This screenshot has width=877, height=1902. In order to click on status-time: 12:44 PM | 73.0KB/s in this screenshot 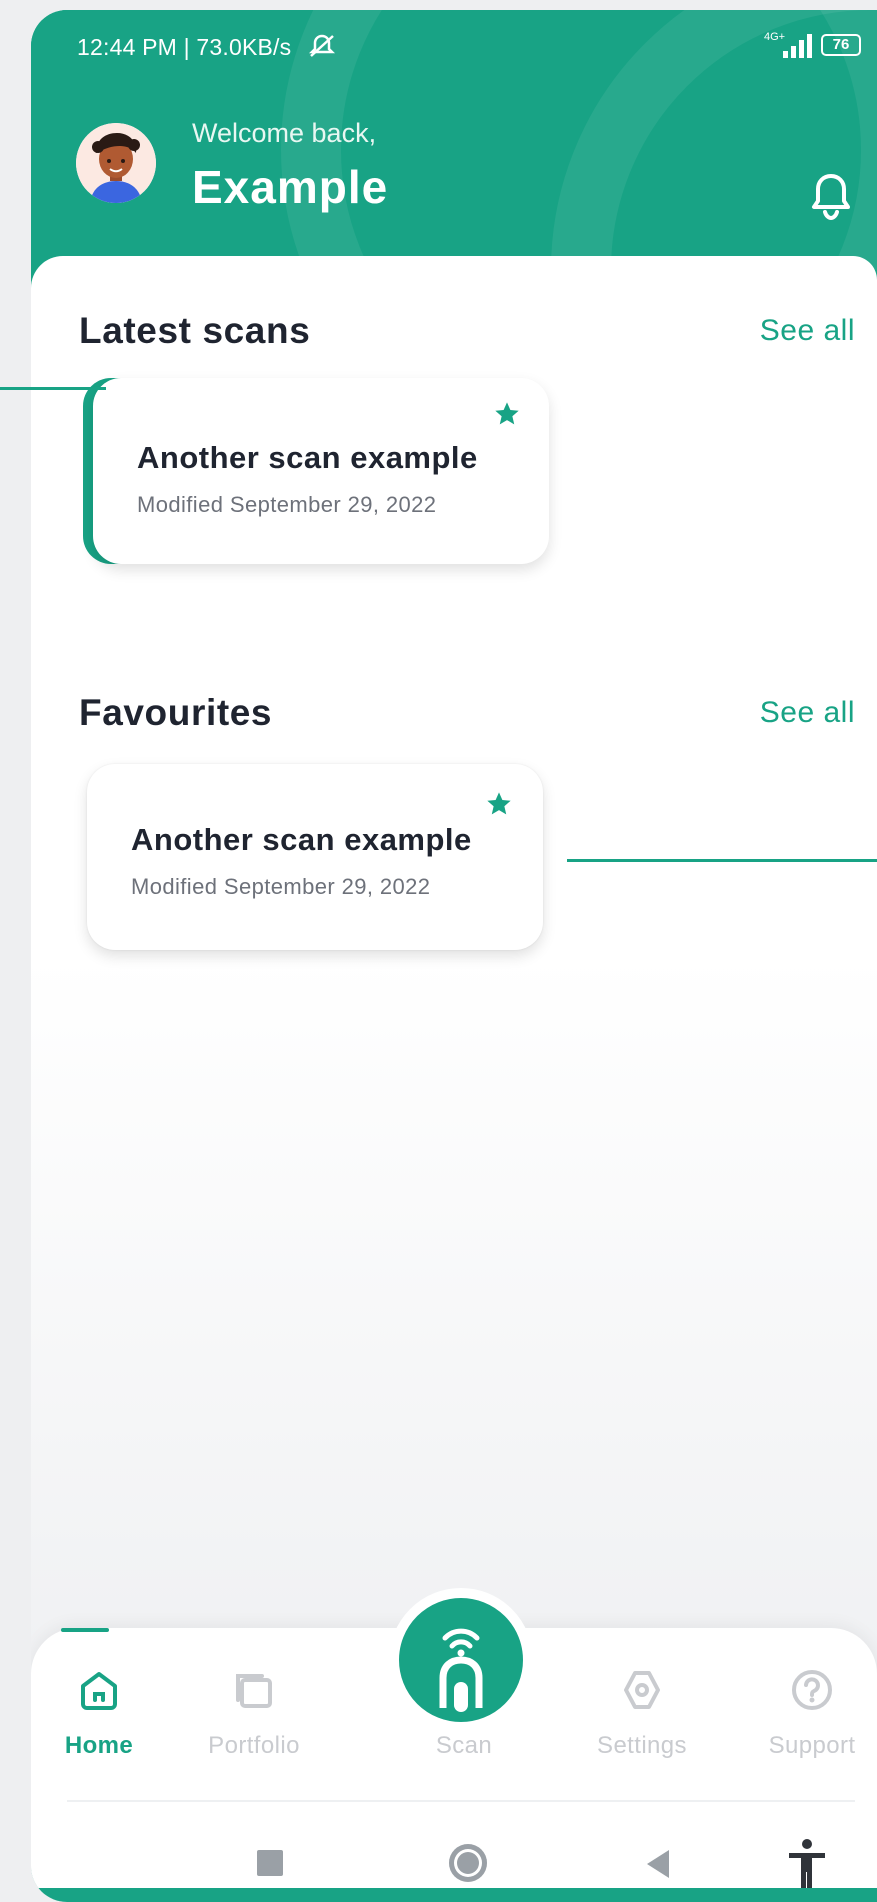, I will do `click(184, 47)`.